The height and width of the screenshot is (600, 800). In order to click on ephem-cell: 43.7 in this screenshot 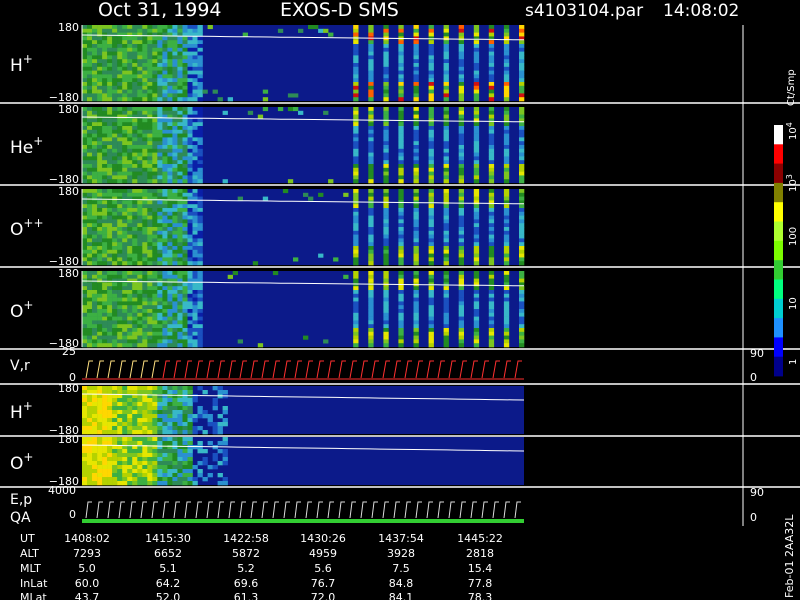, I will do `click(87, 595)`.